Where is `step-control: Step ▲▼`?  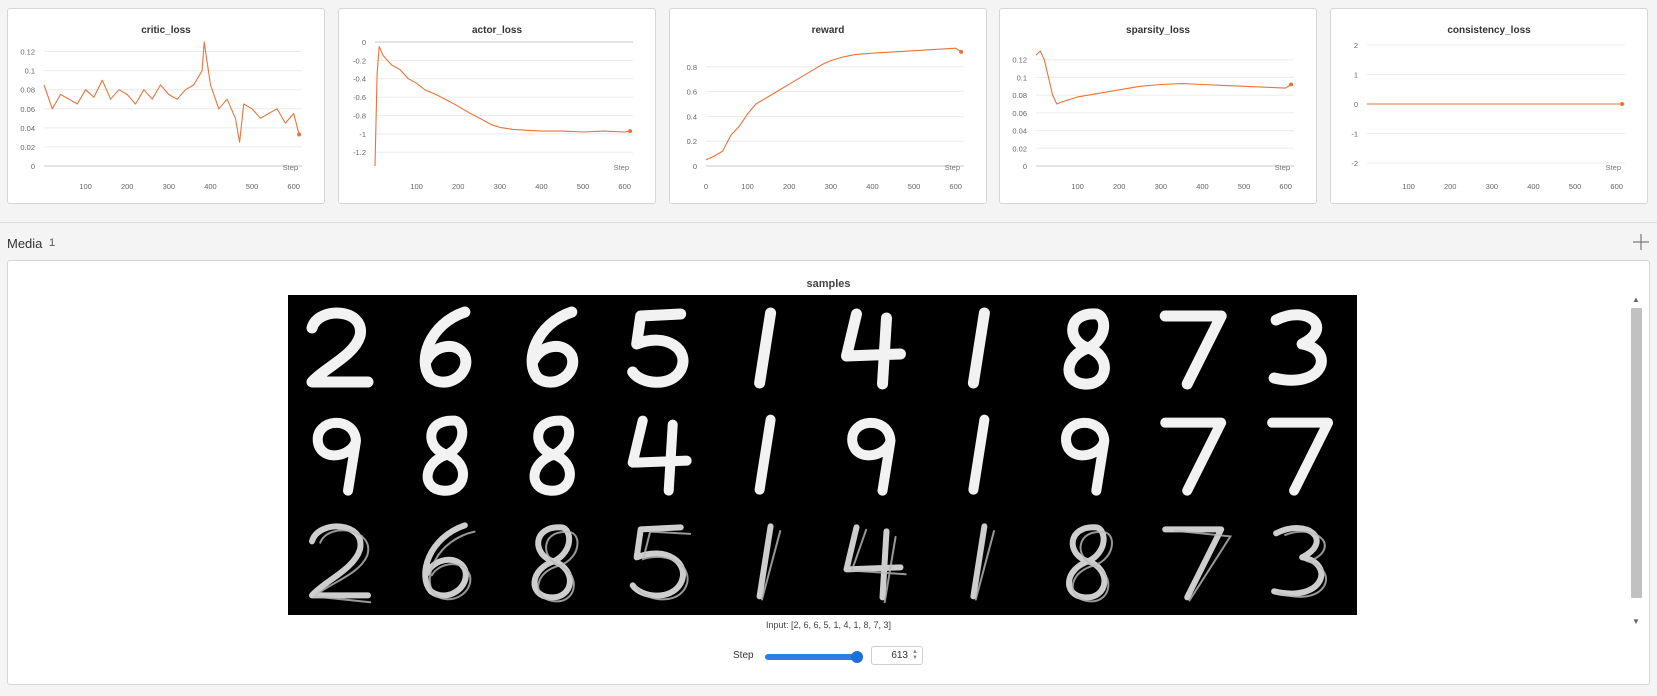
step-control: Step ▲▼ is located at coordinates (828, 656).